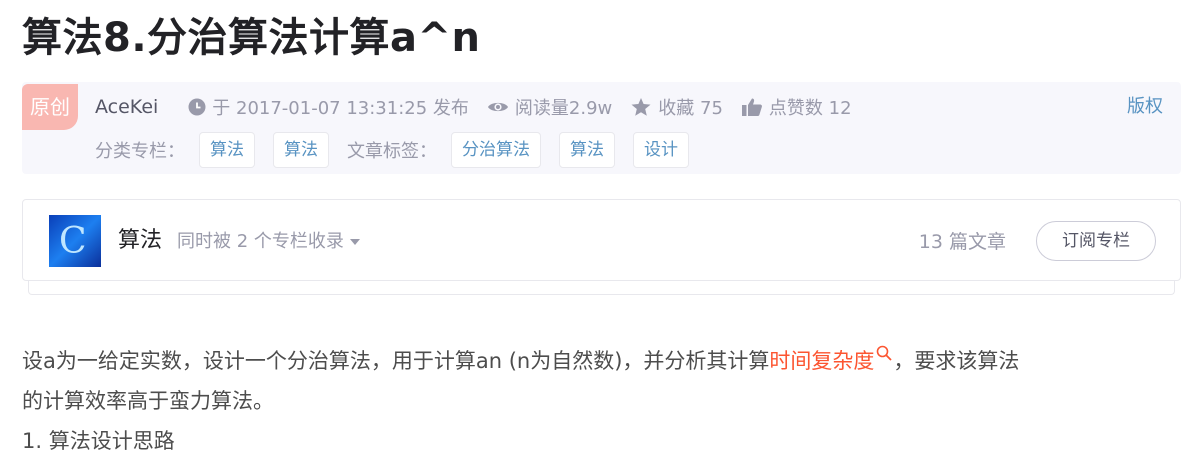  Describe the element at coordinates (197, 107) in the screenshot. I see `clock-icon` at that location.